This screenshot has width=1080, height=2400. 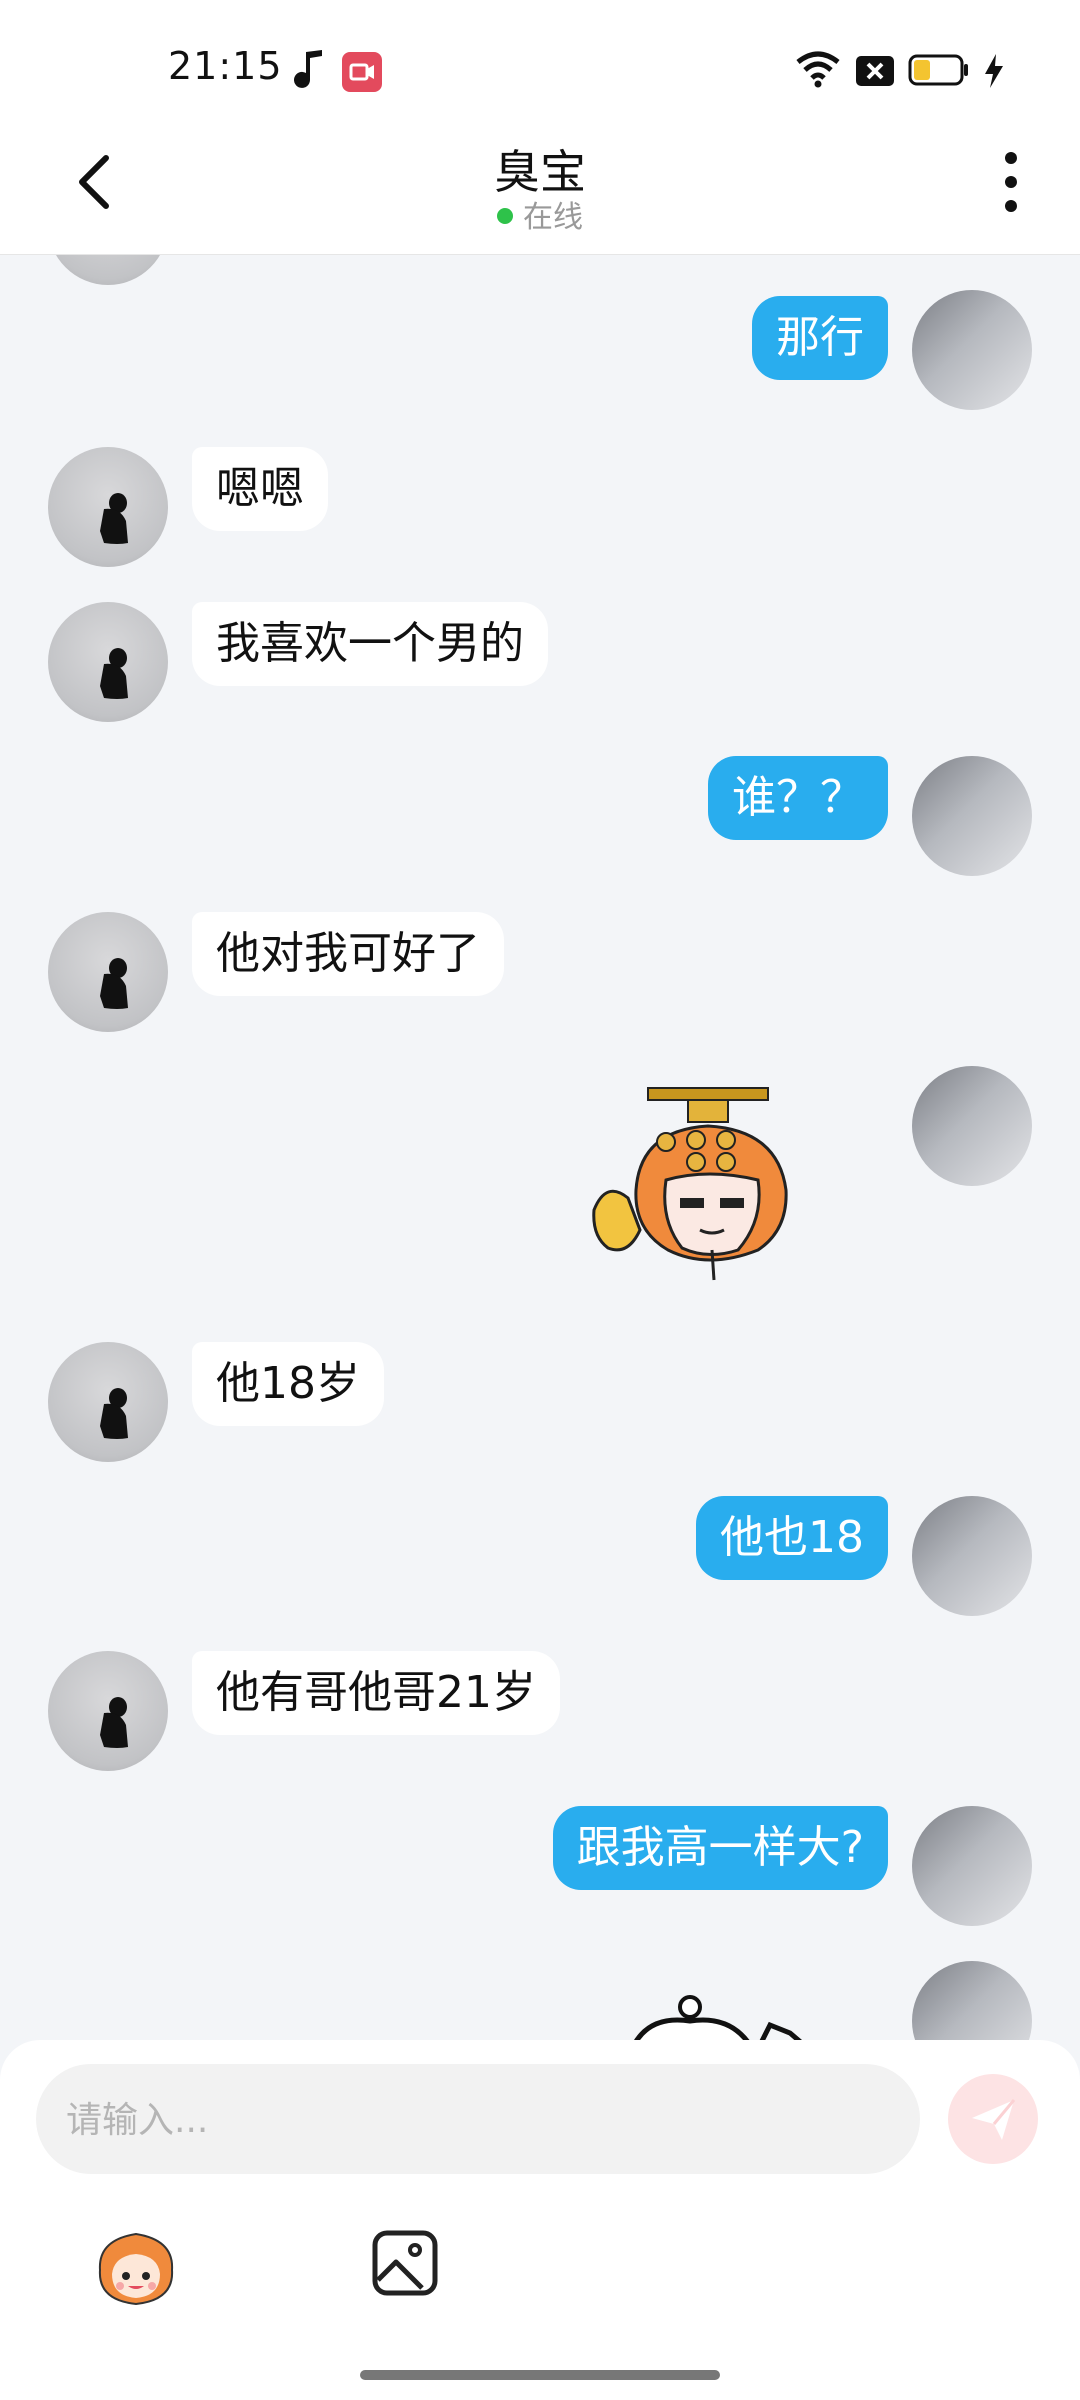 I want to click on music-note-icon, so click(x=308, y=69).